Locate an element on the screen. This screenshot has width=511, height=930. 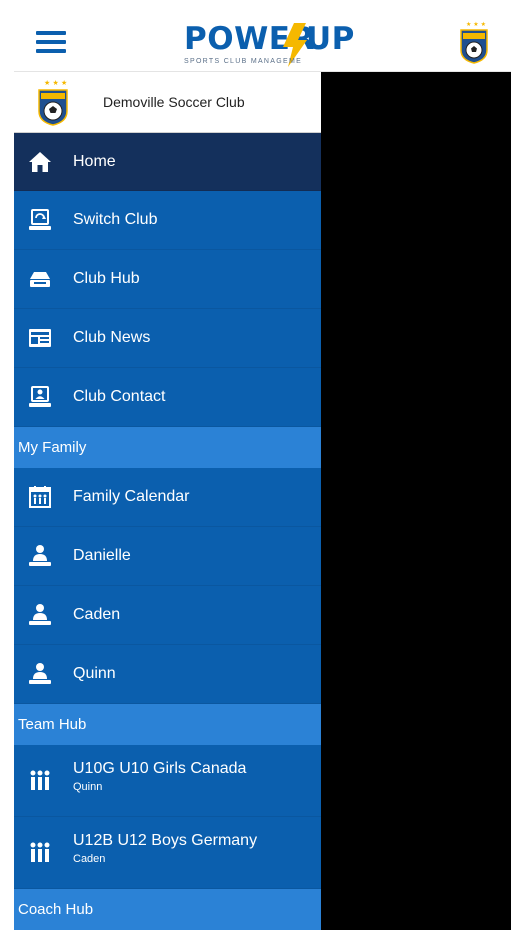
nav-item-family-member: Caden is located at coordinates (167, 615).